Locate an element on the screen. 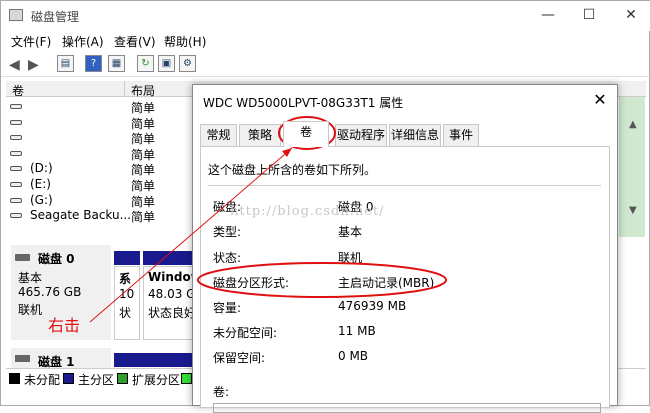 Image resolution: width=650 pixels, height=413 pixels. volumes-list-label: 卷: is located at coordinates (221, 392).